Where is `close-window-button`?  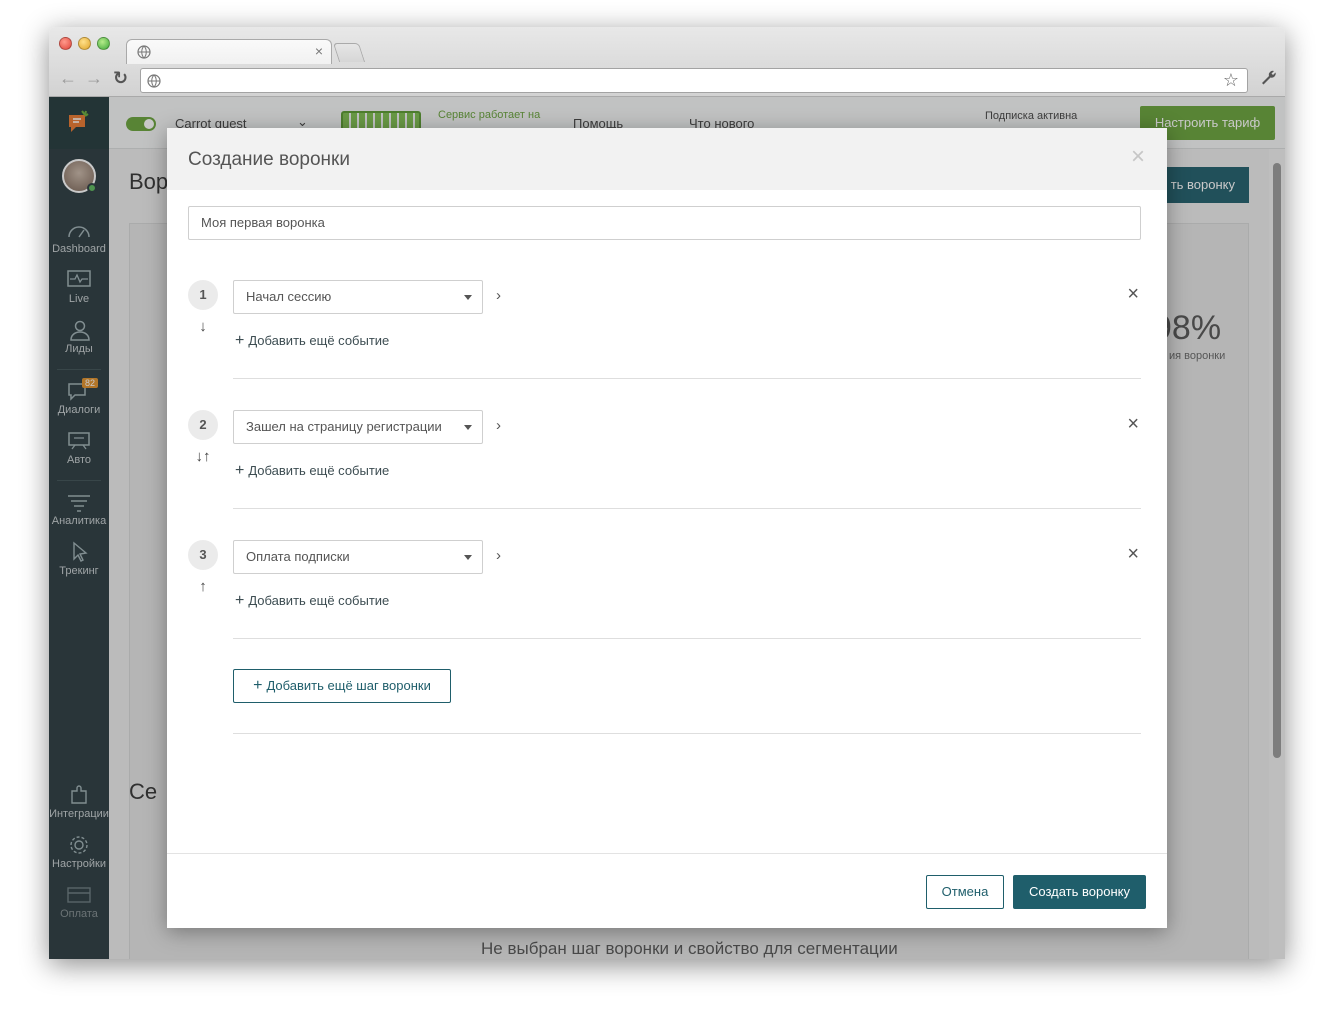
close-window-button is located at coordinates (65, 43).